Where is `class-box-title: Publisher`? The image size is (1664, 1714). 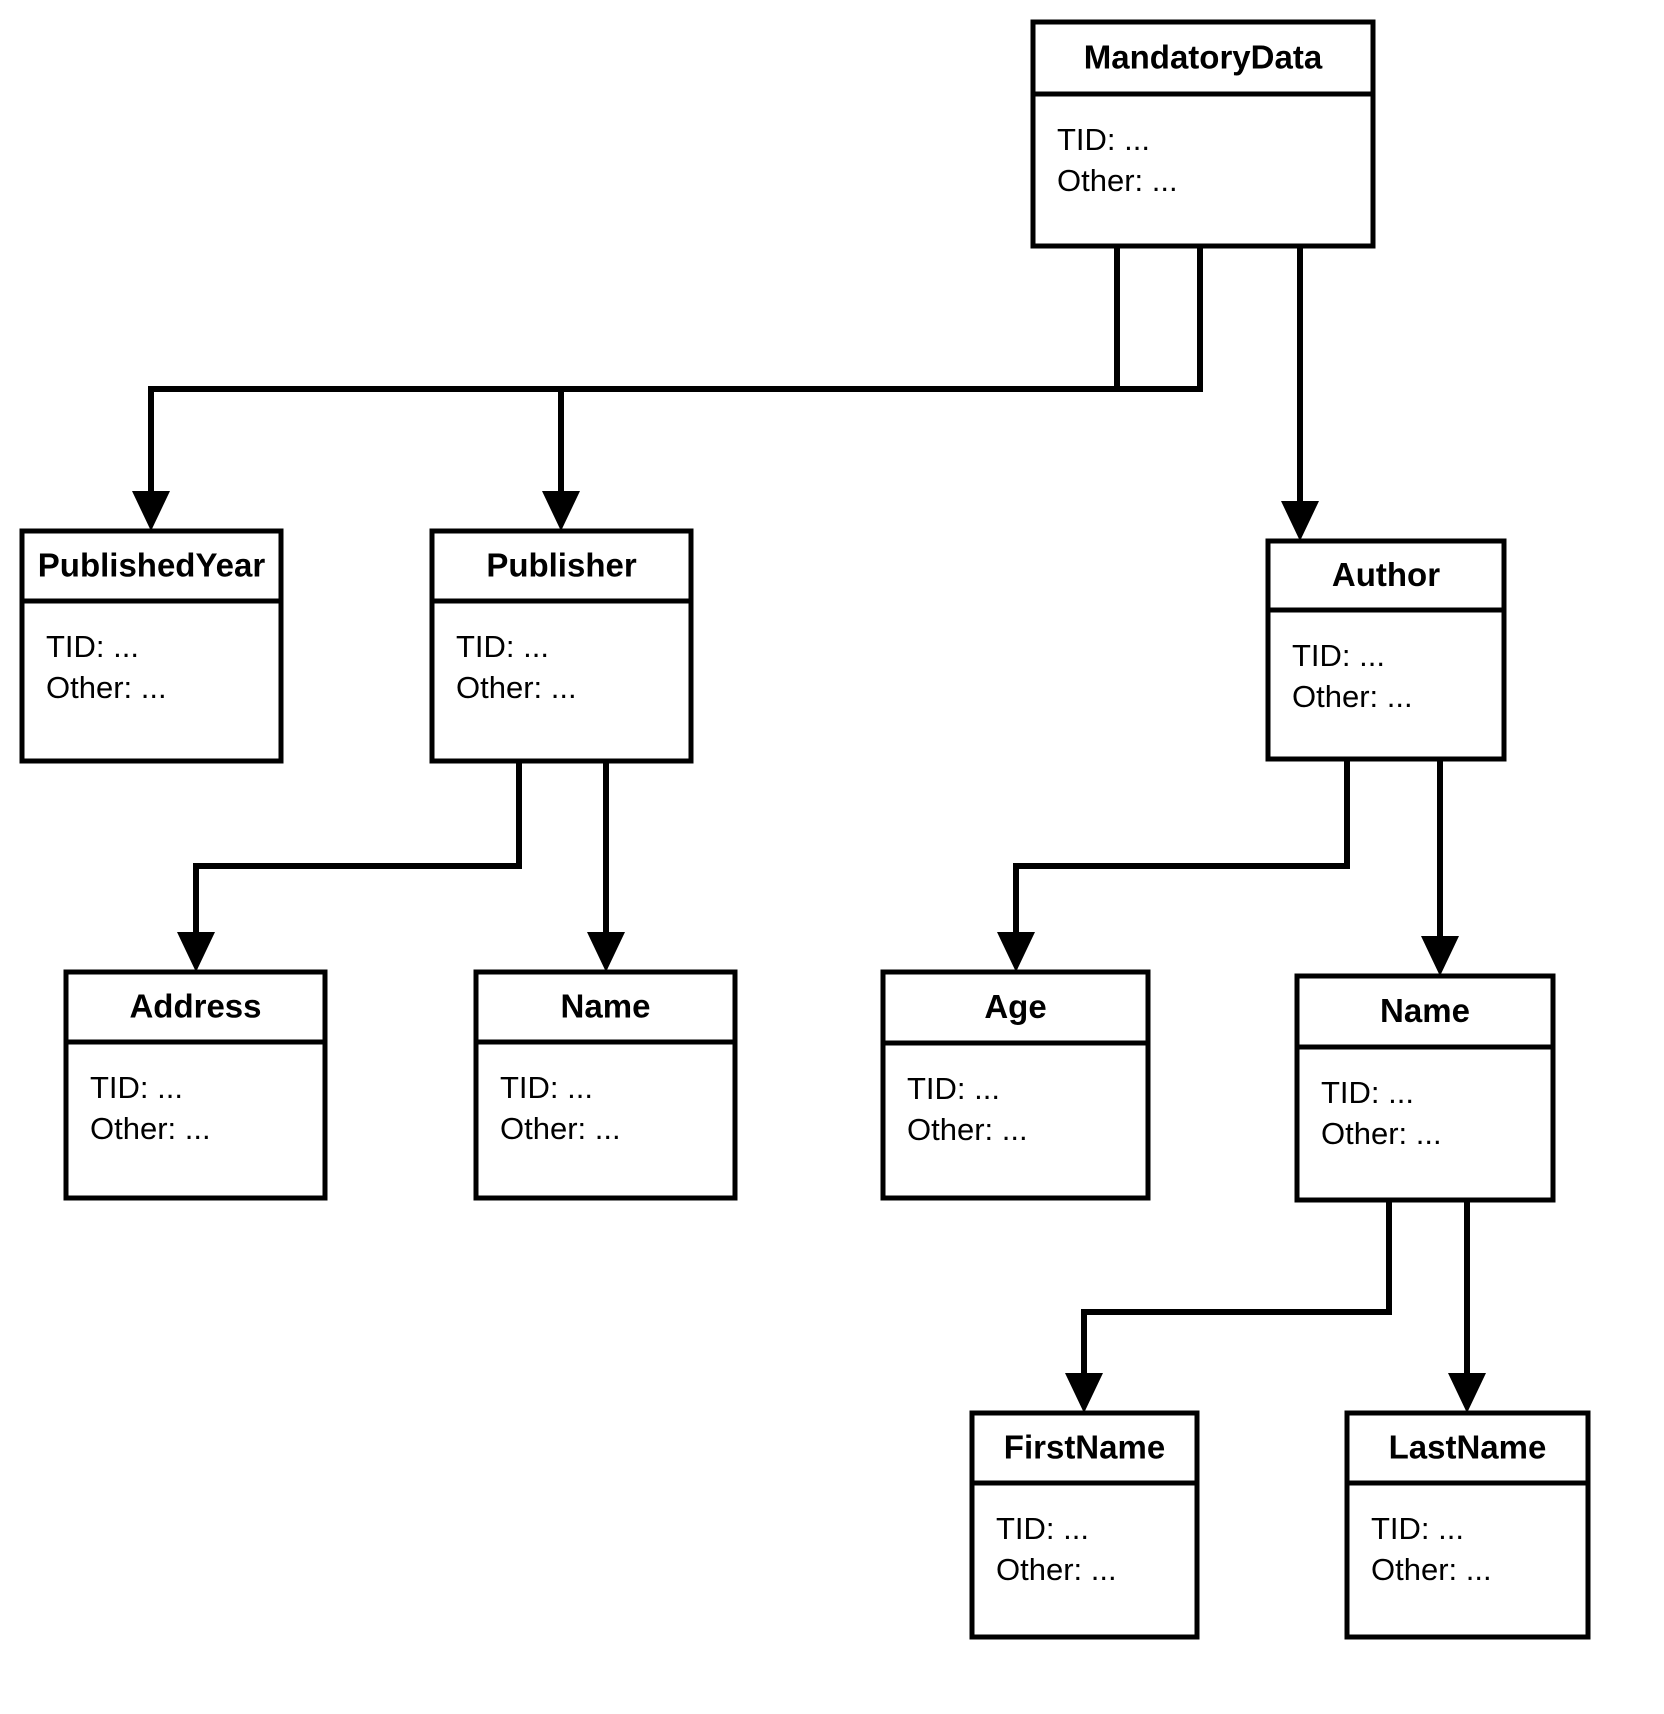
class-box-title: Publisher is located at coordinates (561, 565).